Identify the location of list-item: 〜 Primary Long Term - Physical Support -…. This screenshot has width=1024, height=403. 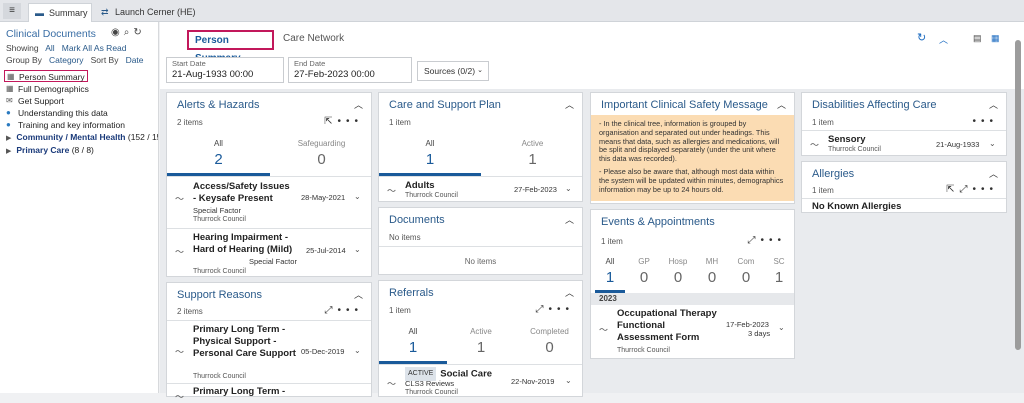
(269, 352).